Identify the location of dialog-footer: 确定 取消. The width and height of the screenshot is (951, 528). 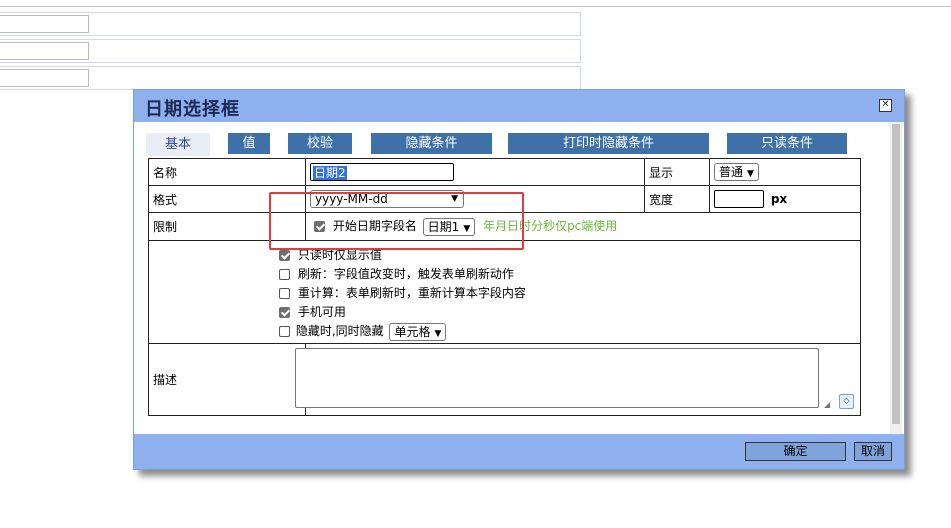
(519, 451).